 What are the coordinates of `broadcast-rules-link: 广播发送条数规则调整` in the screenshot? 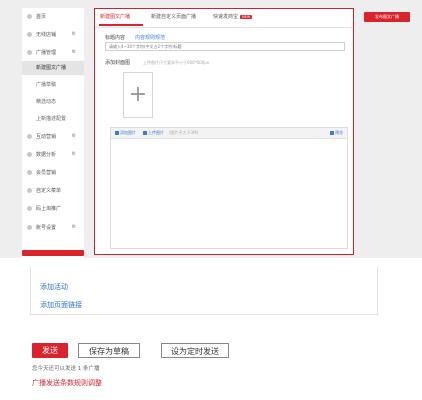 It's located at (67, 383).